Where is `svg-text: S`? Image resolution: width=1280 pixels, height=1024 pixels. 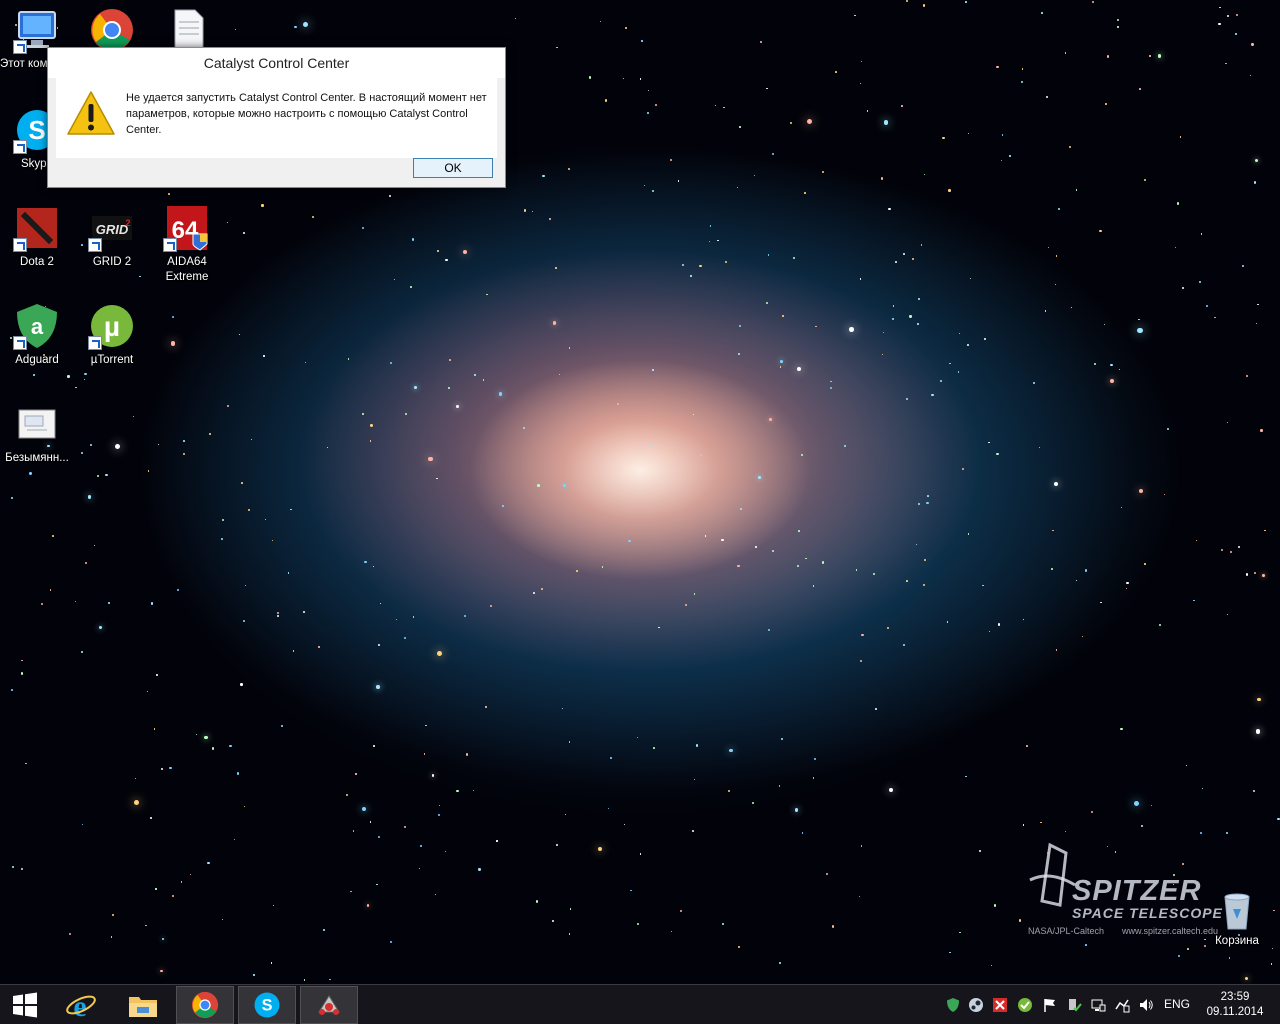
svg-text: S is located at coordinates (36, 130).